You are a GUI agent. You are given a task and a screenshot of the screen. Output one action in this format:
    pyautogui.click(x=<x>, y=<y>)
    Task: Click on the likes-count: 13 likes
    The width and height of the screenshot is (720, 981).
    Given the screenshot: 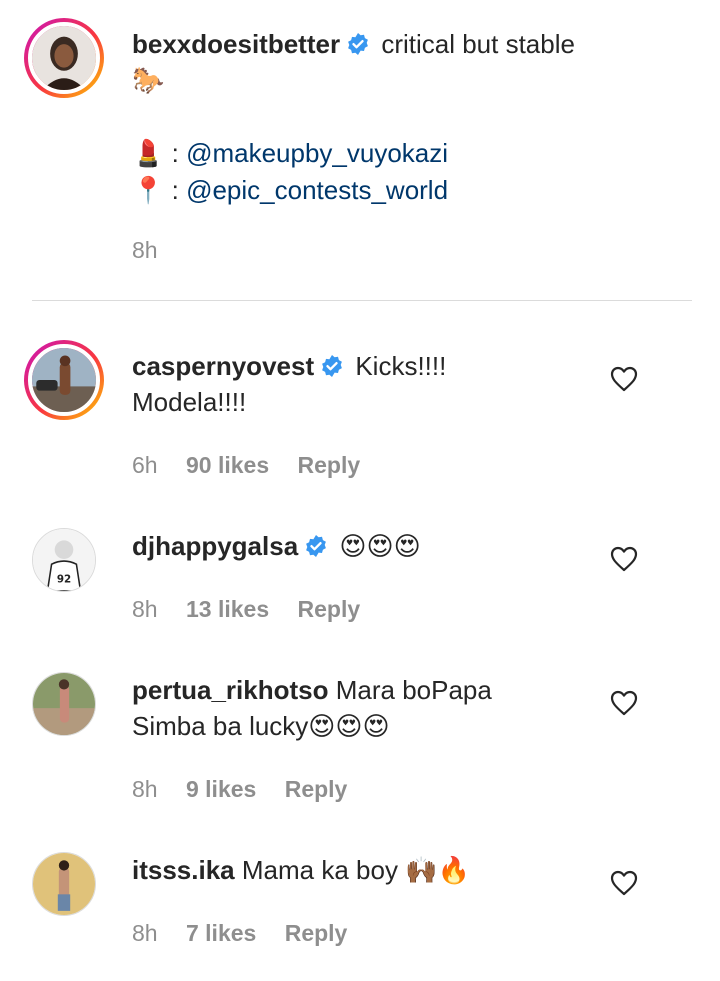 What is the action you would take?
    pyautogui.click(x=227, y=609)
    